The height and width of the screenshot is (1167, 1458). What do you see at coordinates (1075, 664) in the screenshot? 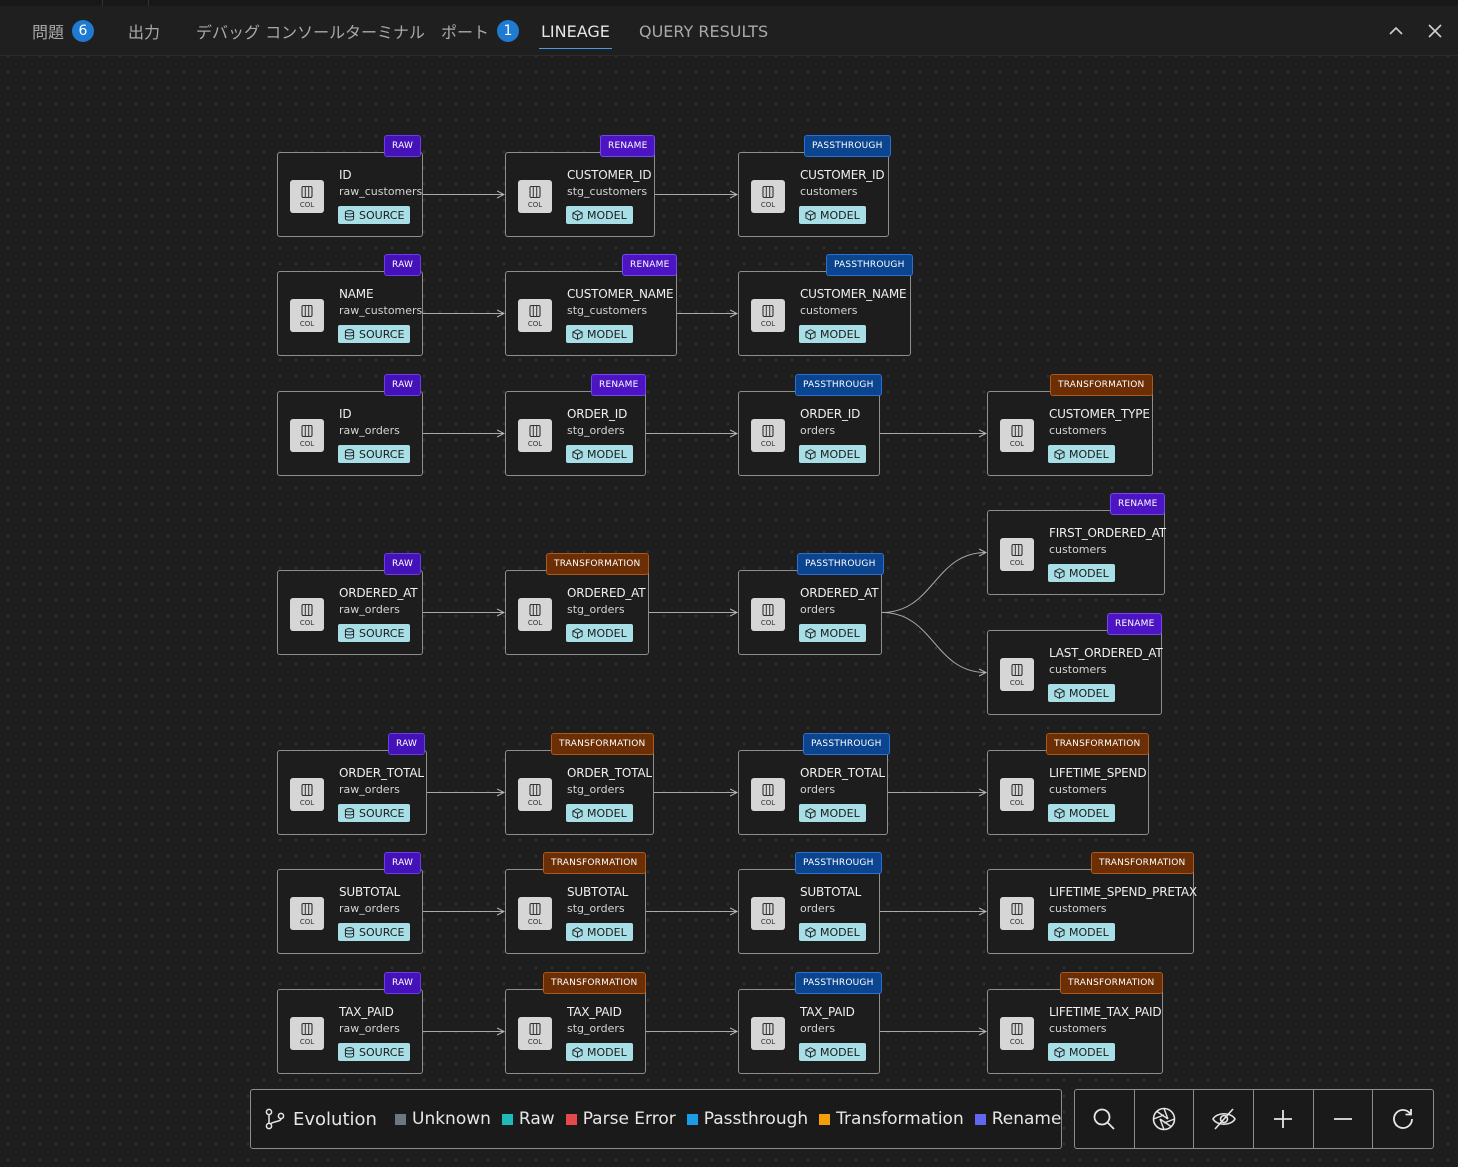
I see `lineage-node: RENAME COL LAST_ORDERED_AT customers MODEL` at bounding box center [1075, 664].